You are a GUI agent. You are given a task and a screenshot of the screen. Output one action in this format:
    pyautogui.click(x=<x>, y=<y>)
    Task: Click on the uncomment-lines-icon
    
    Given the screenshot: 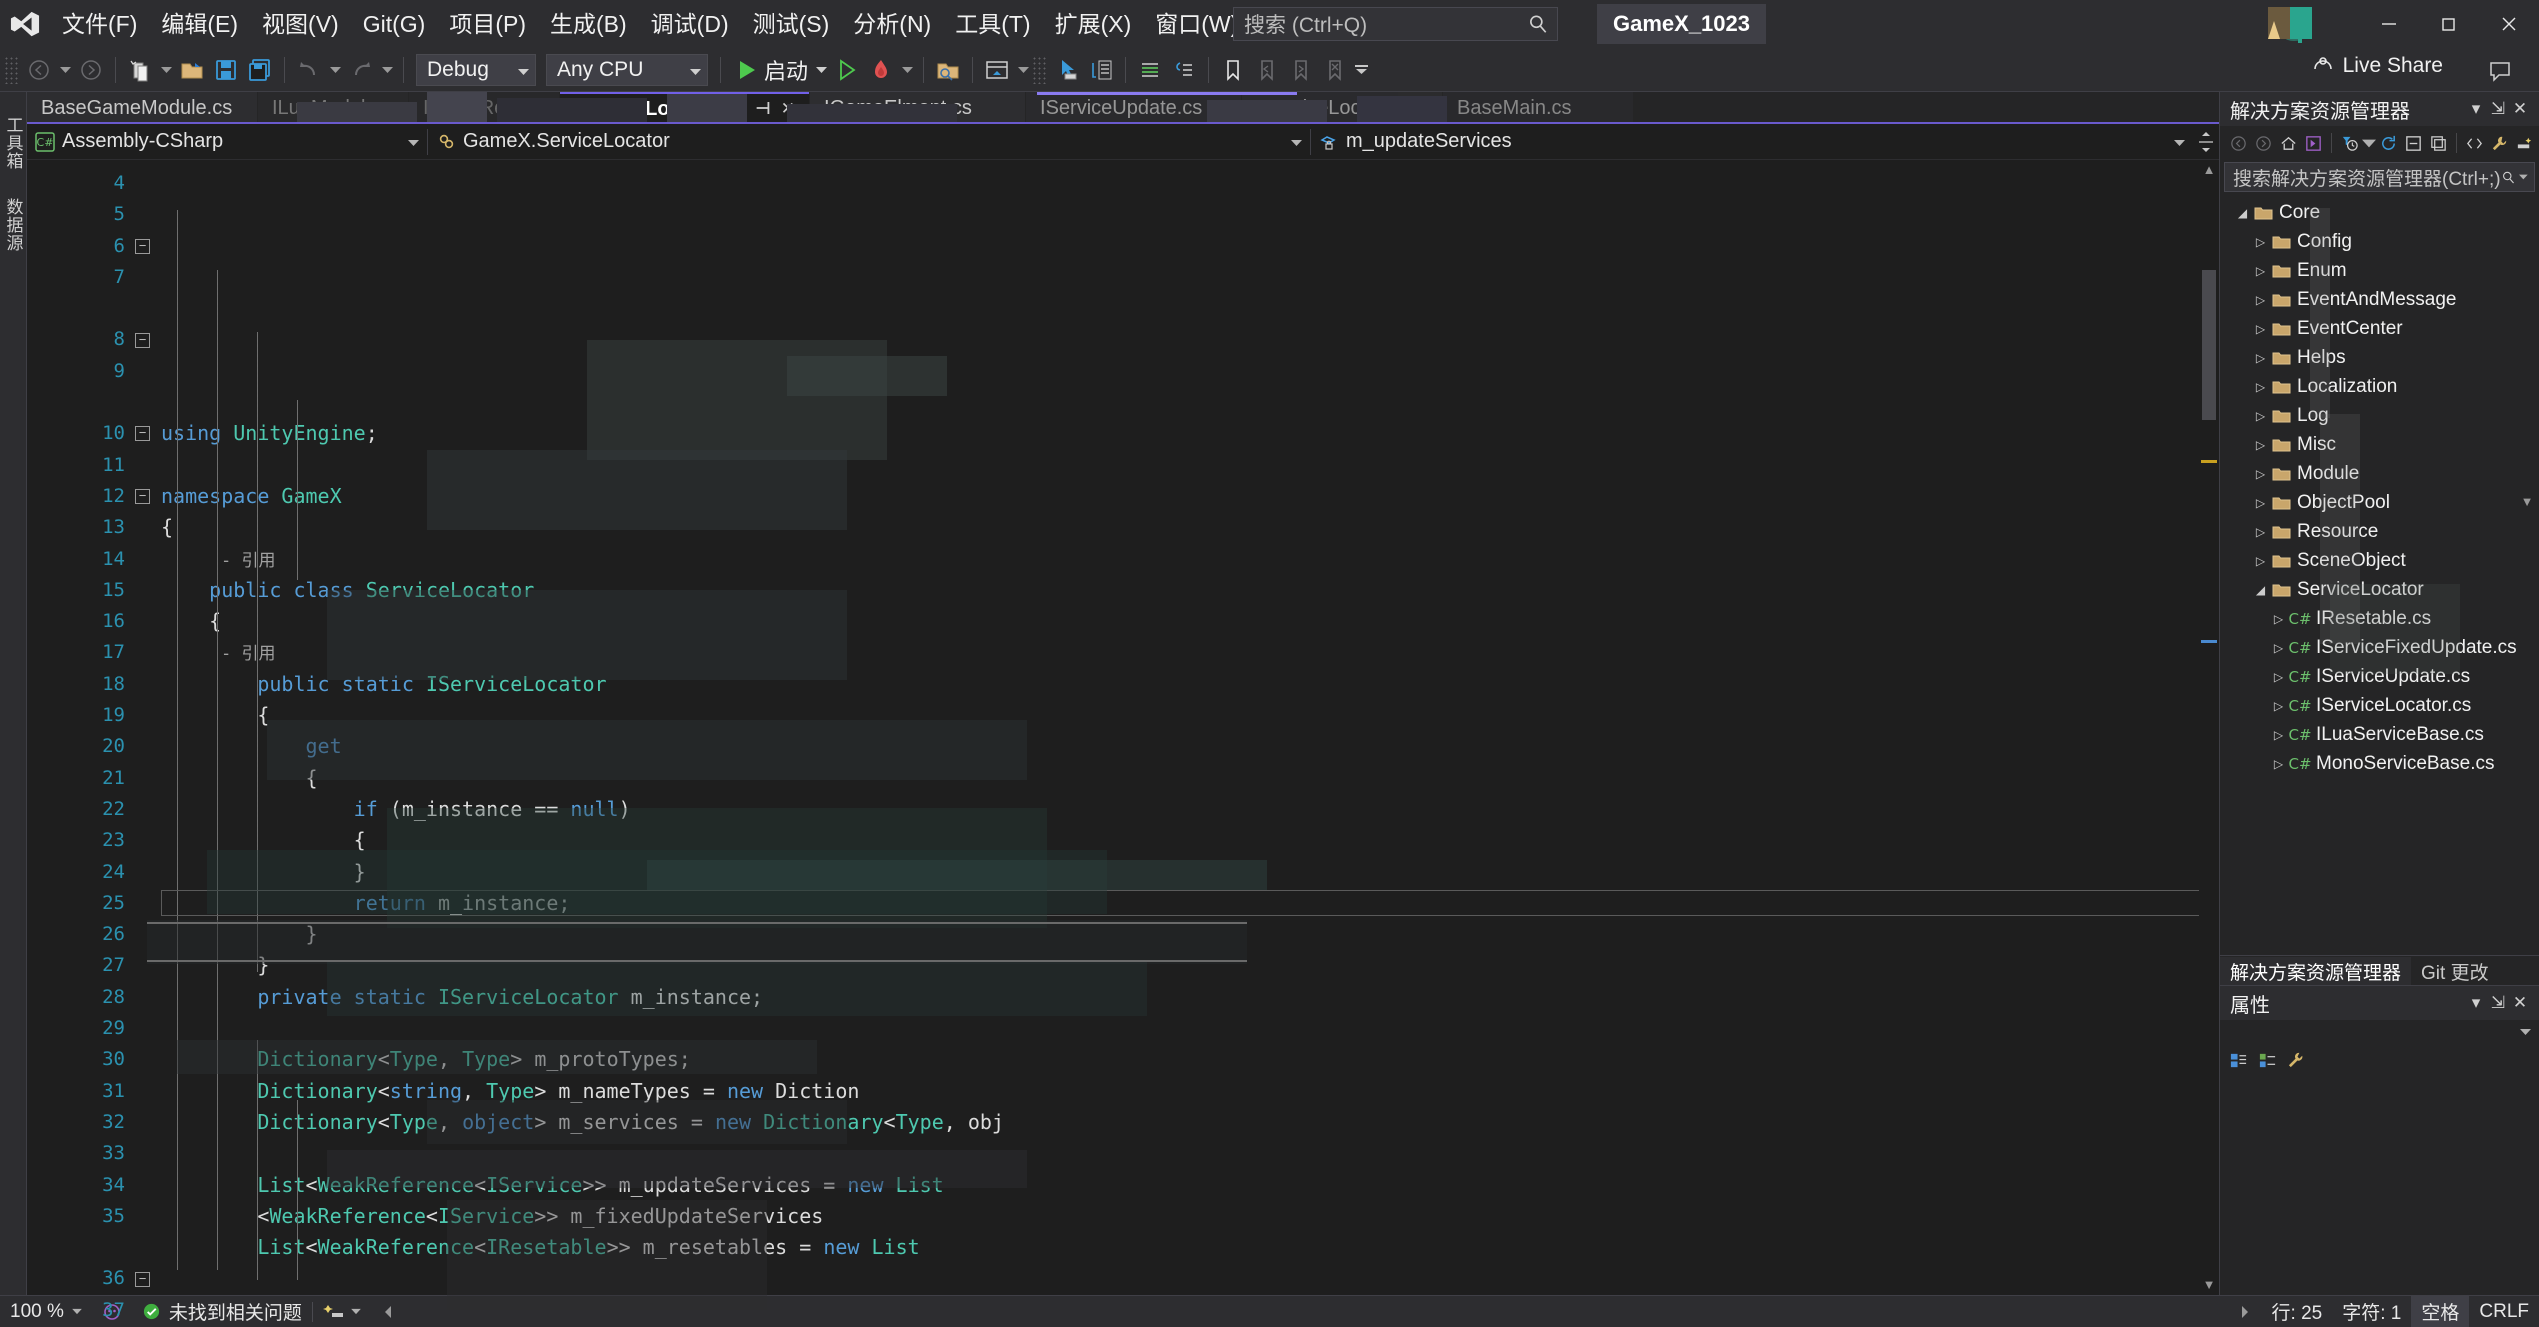 What is the action you would take?
    pyautogui.click(x=1184, y=70)
    